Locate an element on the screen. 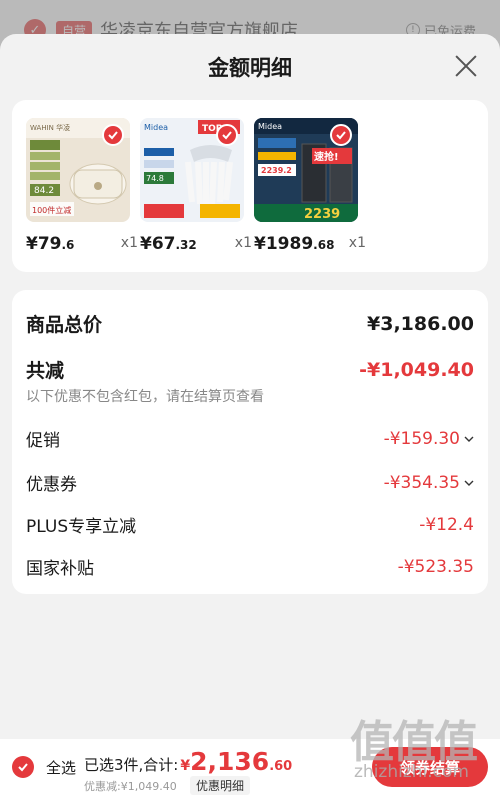 This screenshot has height=795, width=500. select-all-check-icon is located at coordinates (23, 767).